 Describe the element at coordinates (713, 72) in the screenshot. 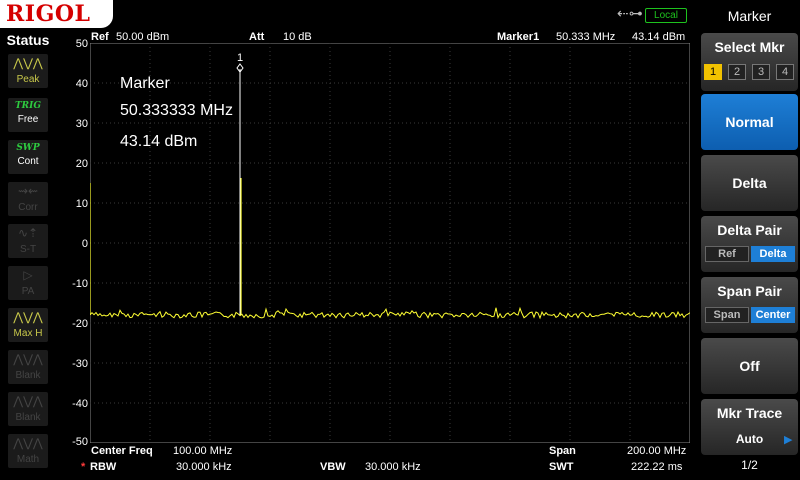

I see `marker-1-option: 1` at that location.